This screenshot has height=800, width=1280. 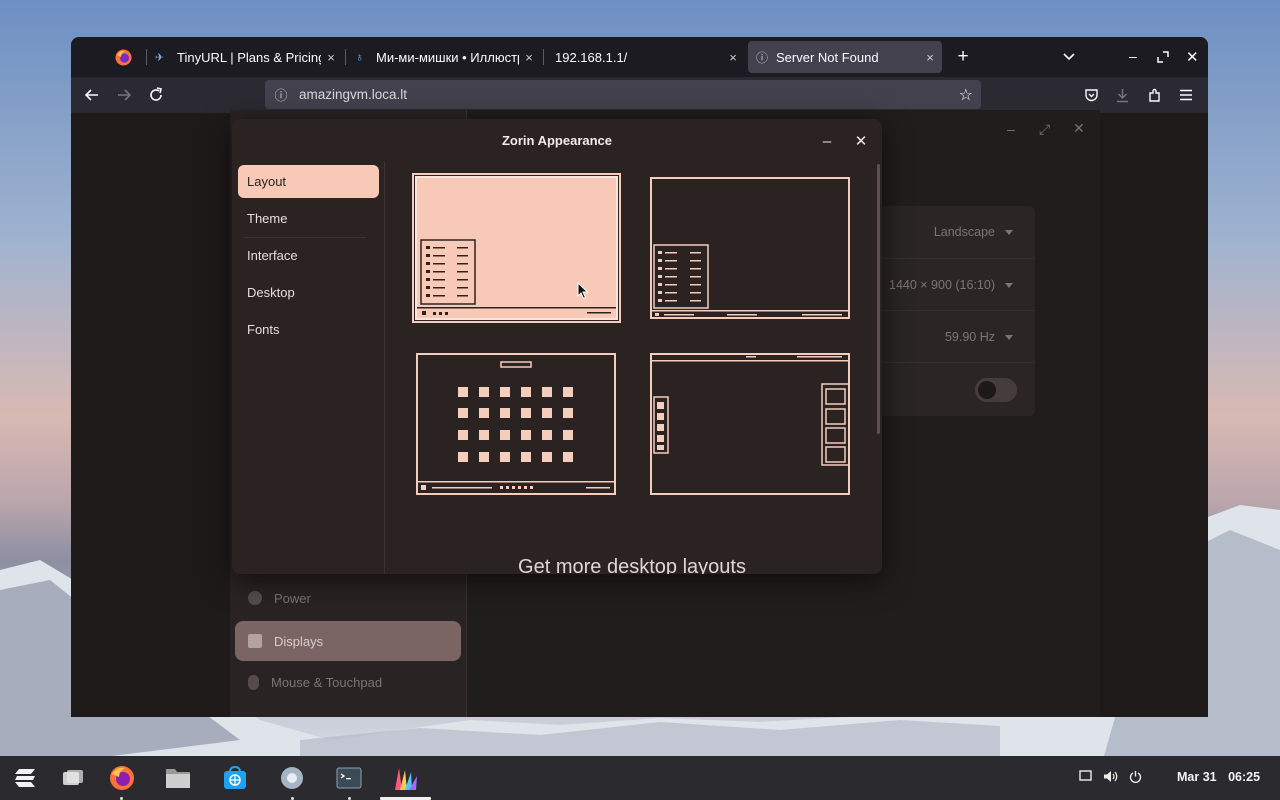 What do you see at coordinates (1192, 57) in the screenshot?
I see `close-window-icon: ✕` at bounding box center [1192, 57].